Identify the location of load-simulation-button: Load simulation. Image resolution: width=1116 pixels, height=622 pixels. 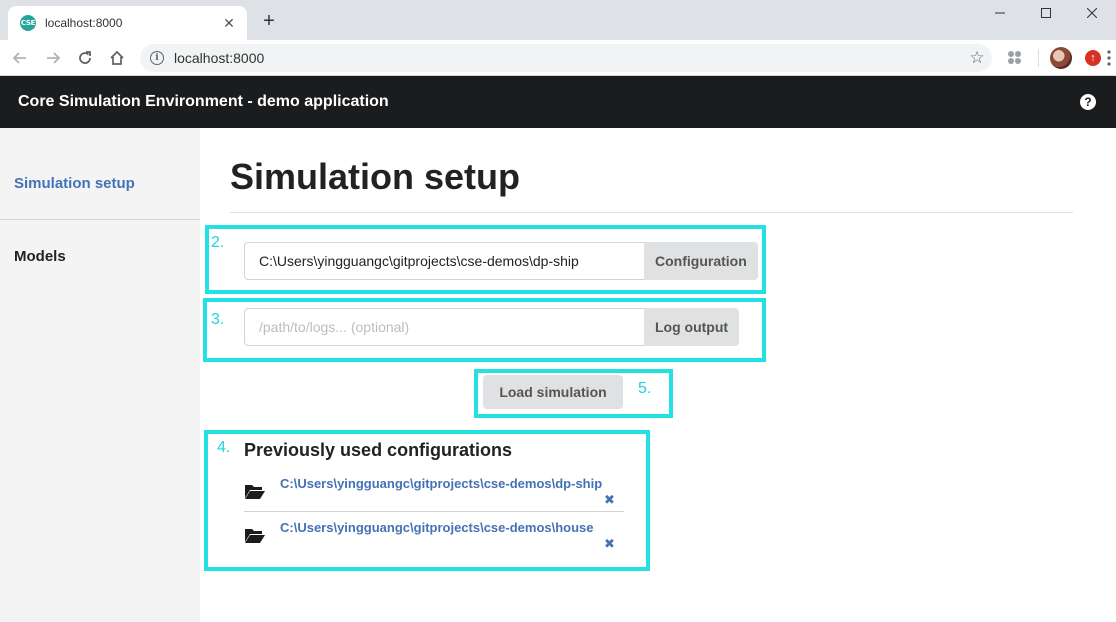
(553, 392).